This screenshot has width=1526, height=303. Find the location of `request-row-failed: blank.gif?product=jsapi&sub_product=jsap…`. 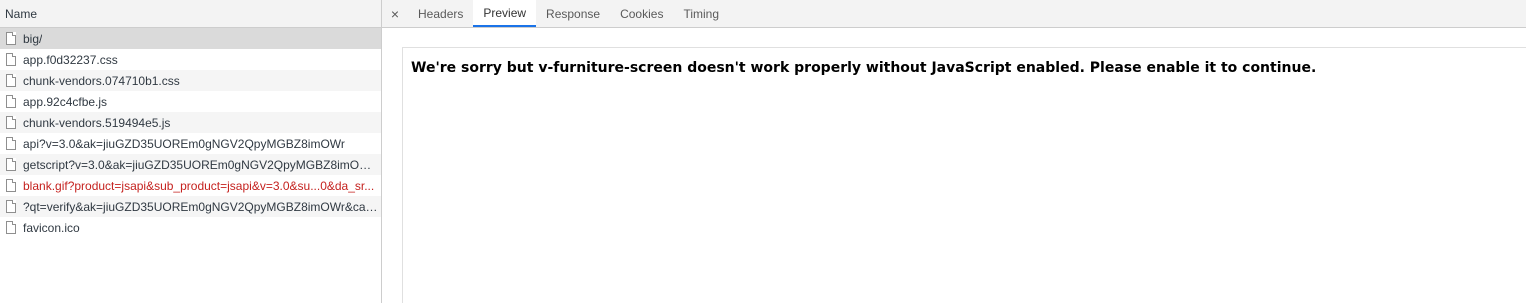

request-row-failed: blank.gif?product=jsapi&sub_product=jsap… is located at coordinates (190, 185).